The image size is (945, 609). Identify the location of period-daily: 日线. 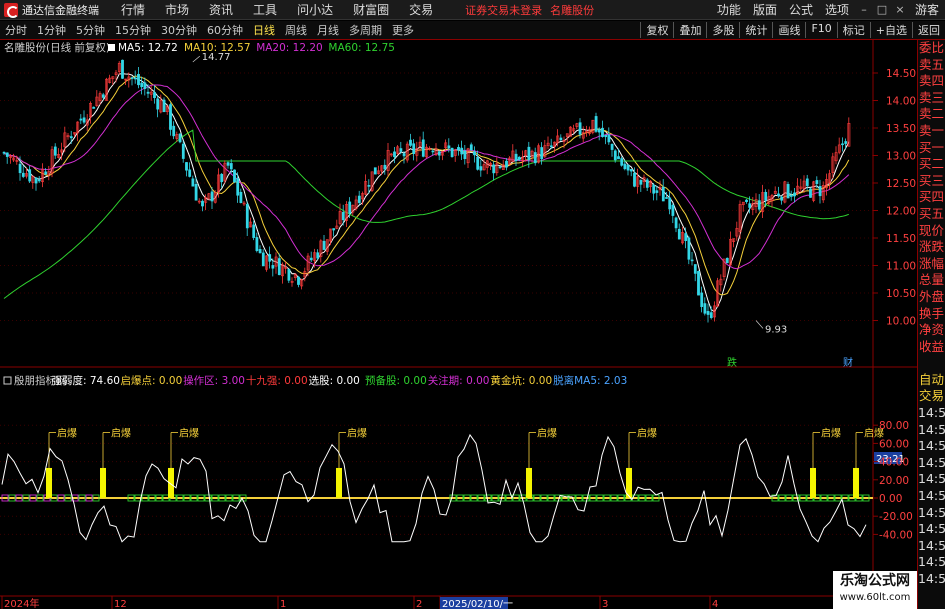
(264, 30).